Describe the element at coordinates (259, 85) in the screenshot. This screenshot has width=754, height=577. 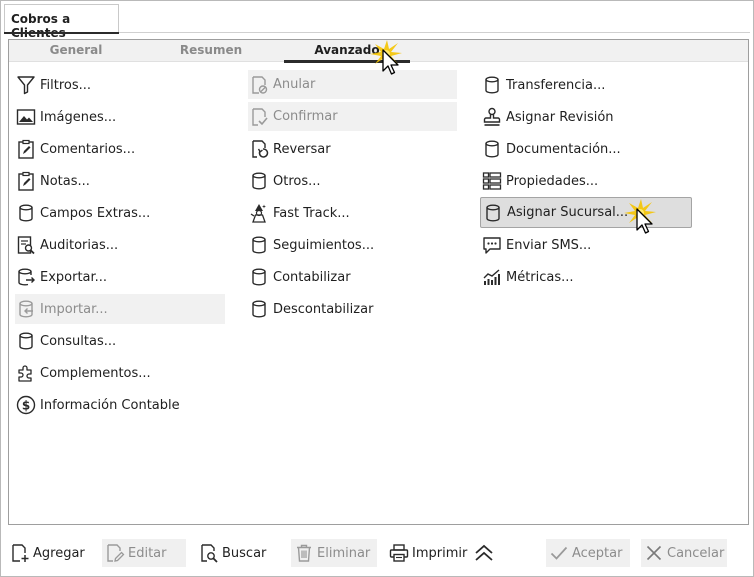
I see `document-cancel-icon` at that location.